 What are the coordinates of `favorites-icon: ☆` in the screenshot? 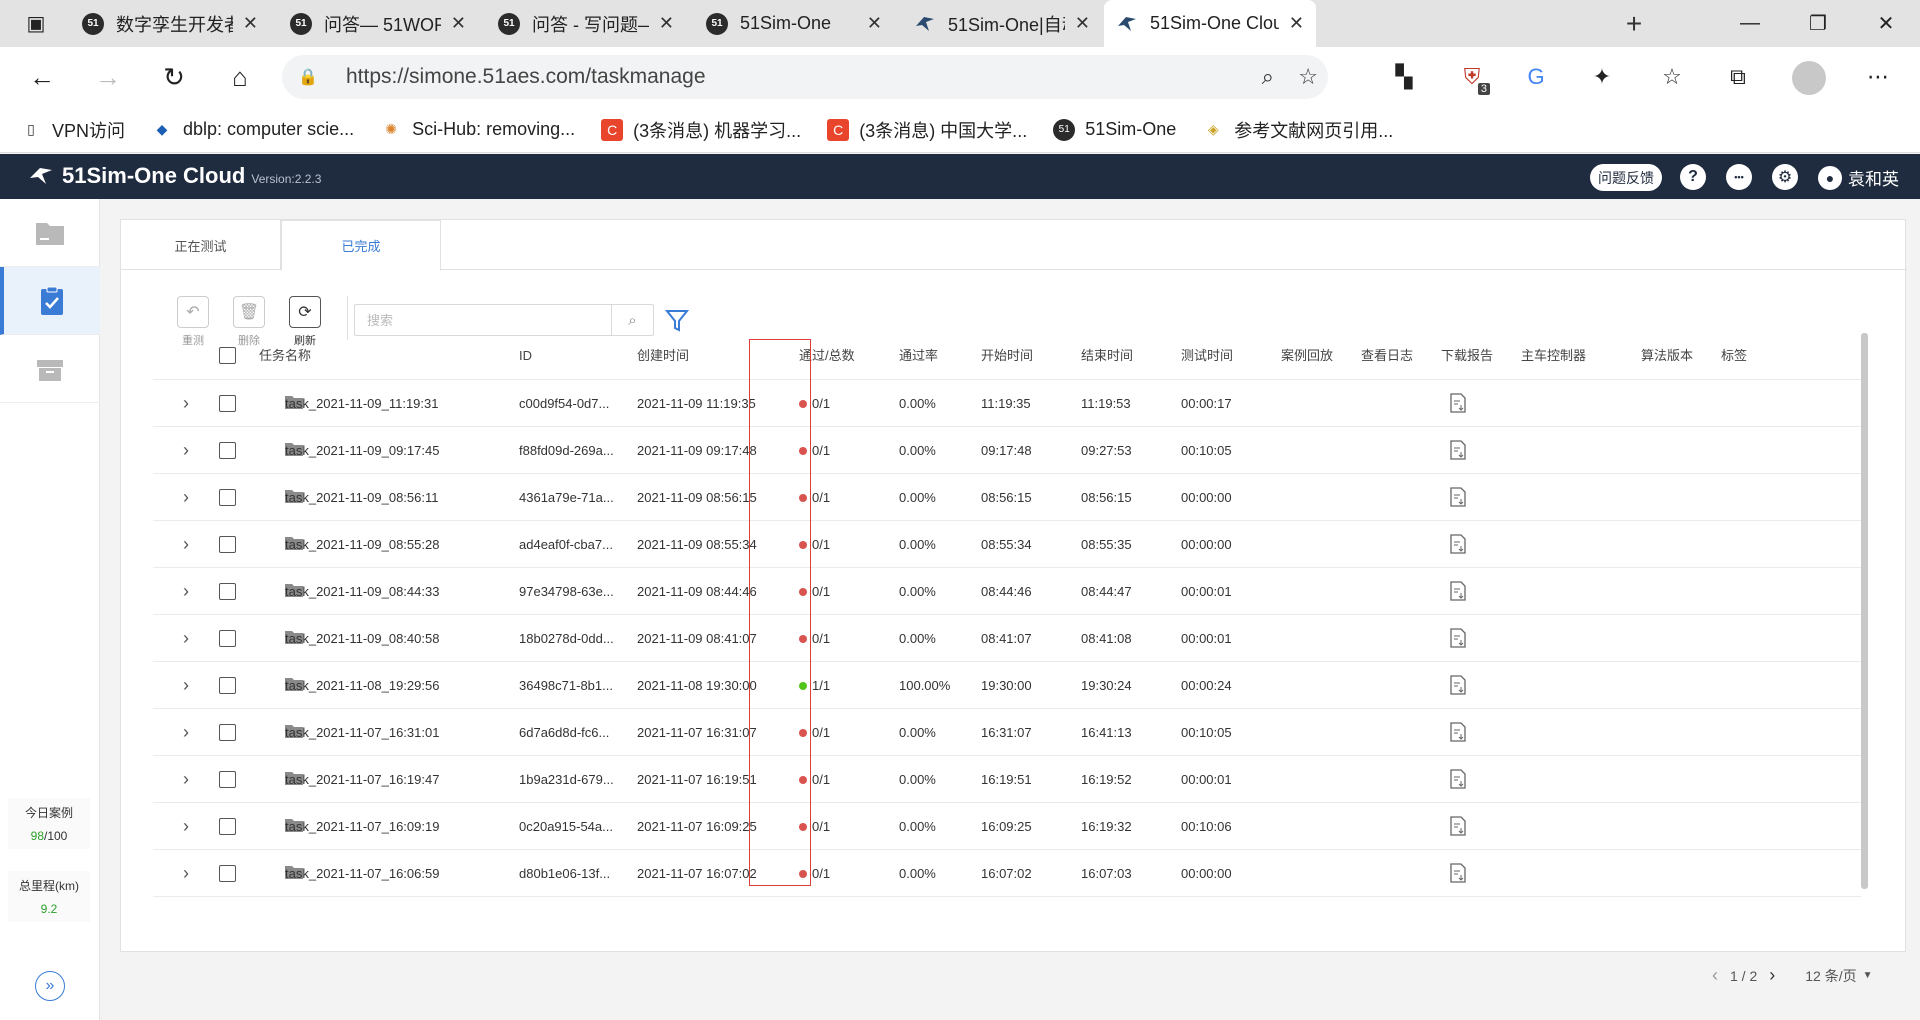 It's located at (1672, 77).